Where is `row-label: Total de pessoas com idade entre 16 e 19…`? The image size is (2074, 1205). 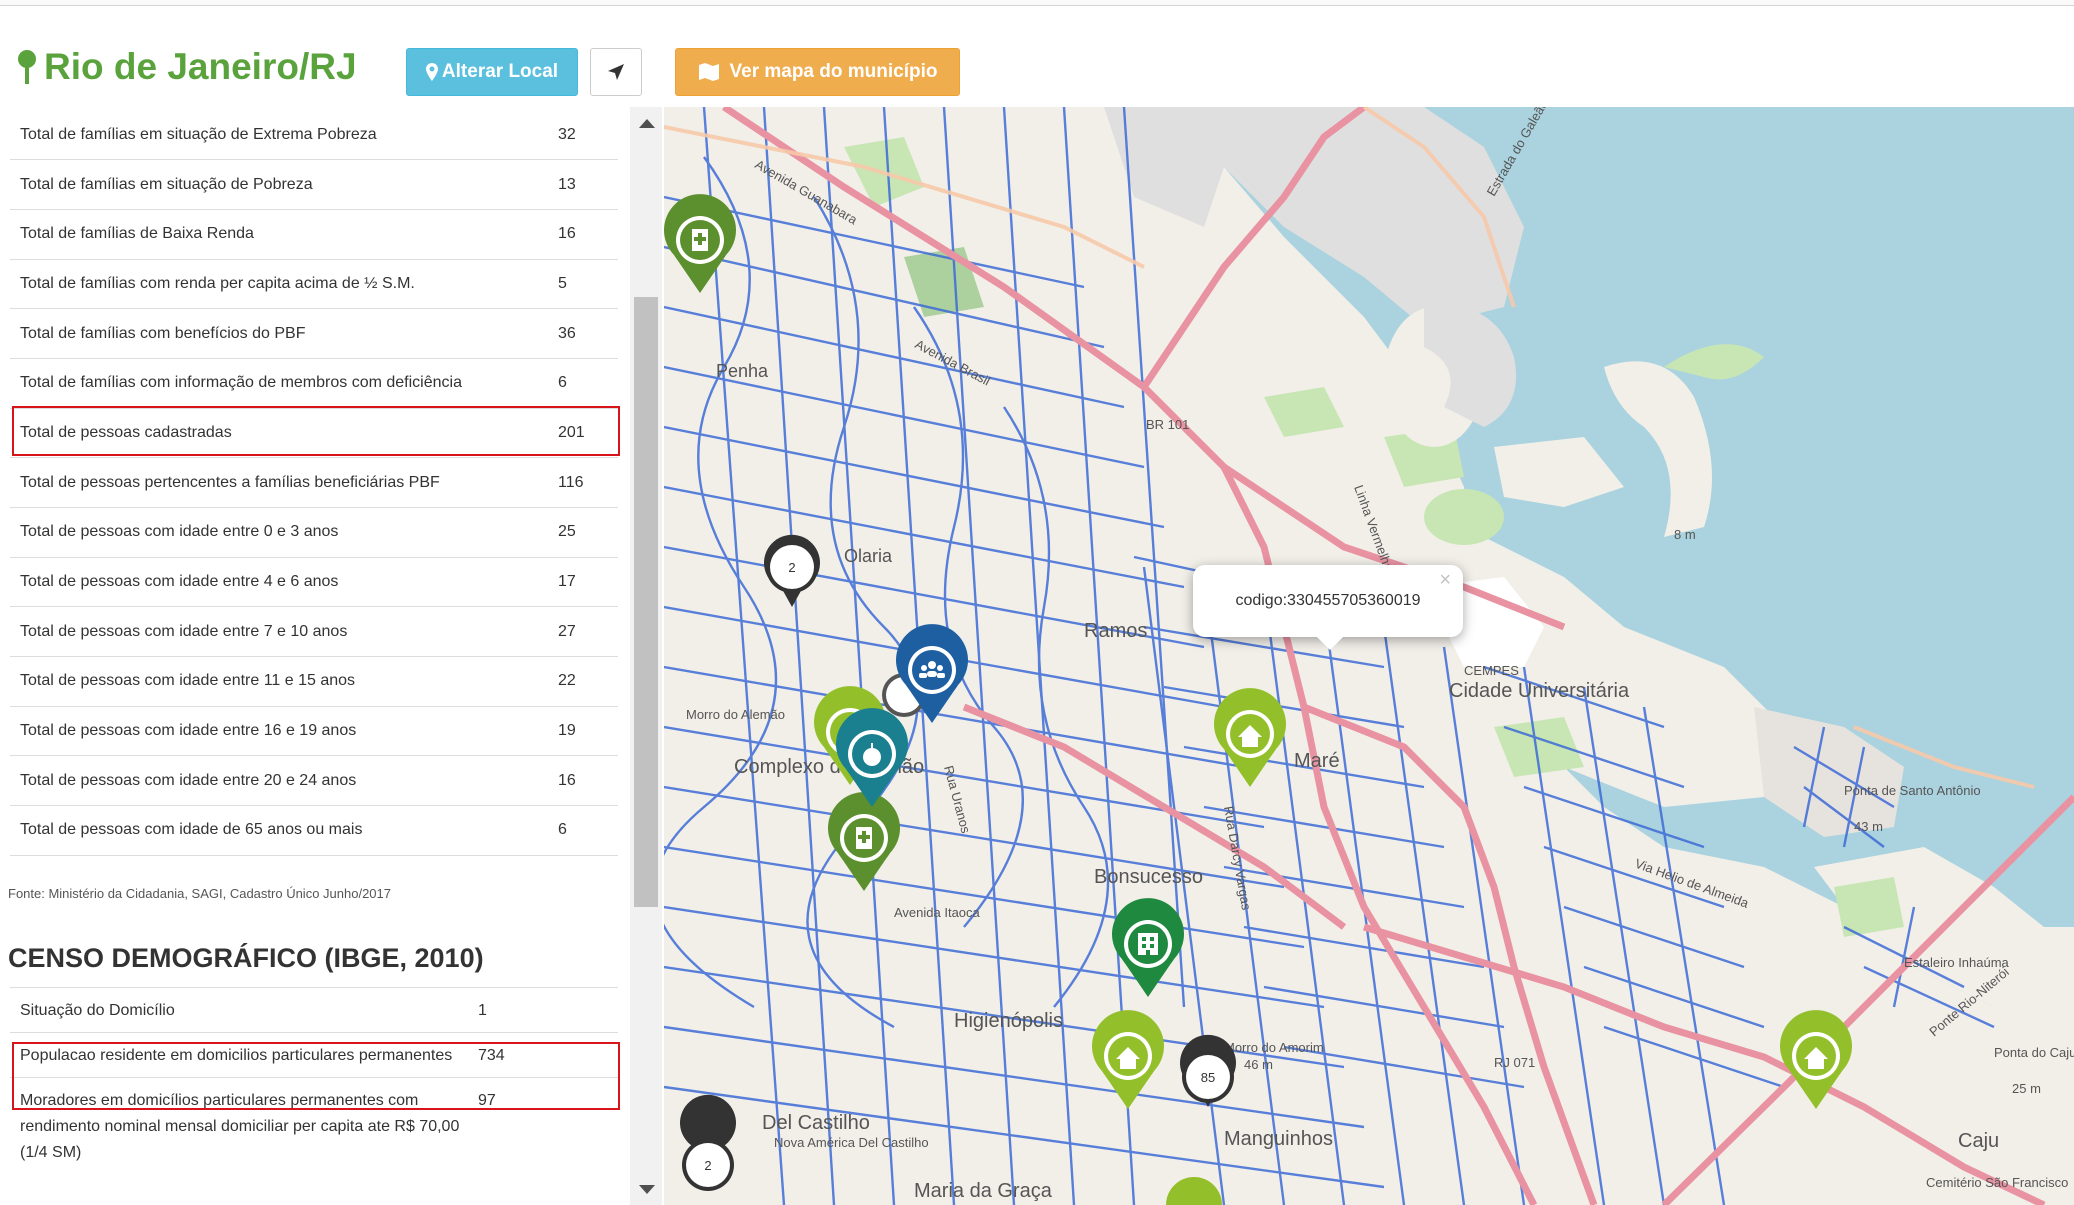 row-label: Total de pessoas com idade entre 16 e 19… is located at coordinates (284, 731).